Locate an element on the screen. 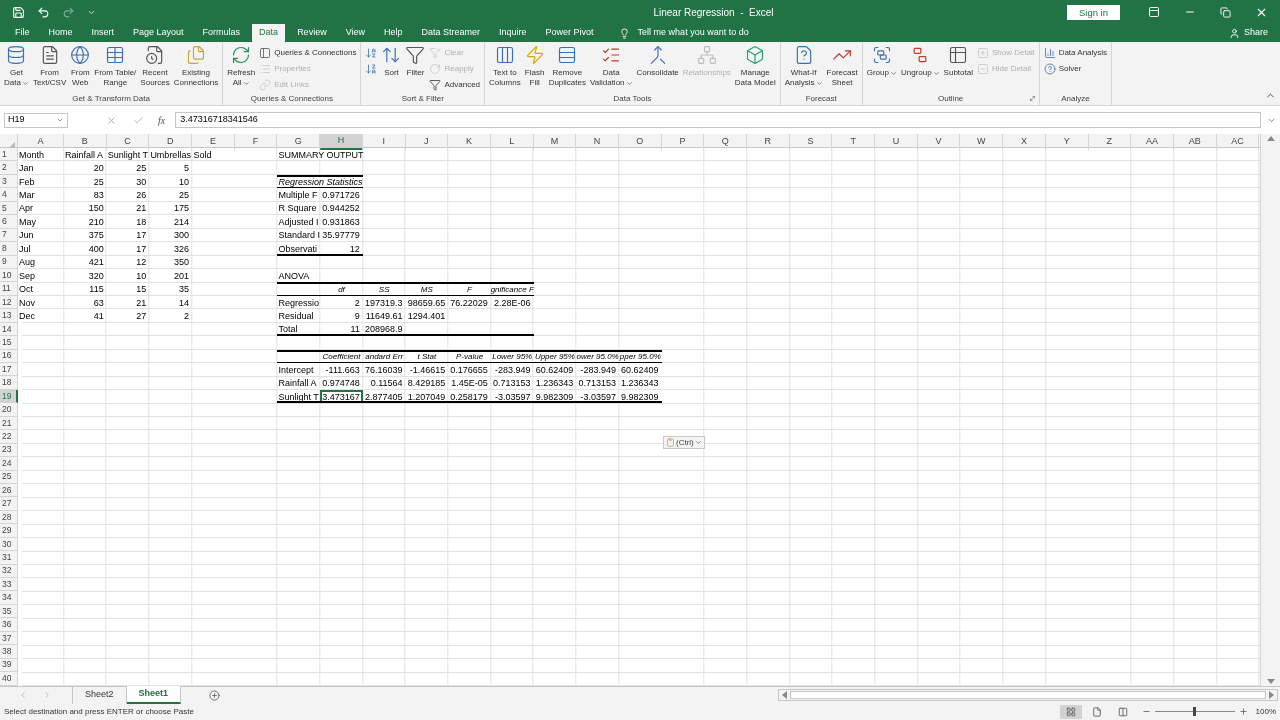  column-header: Y is located at coordinates (1067, 142).